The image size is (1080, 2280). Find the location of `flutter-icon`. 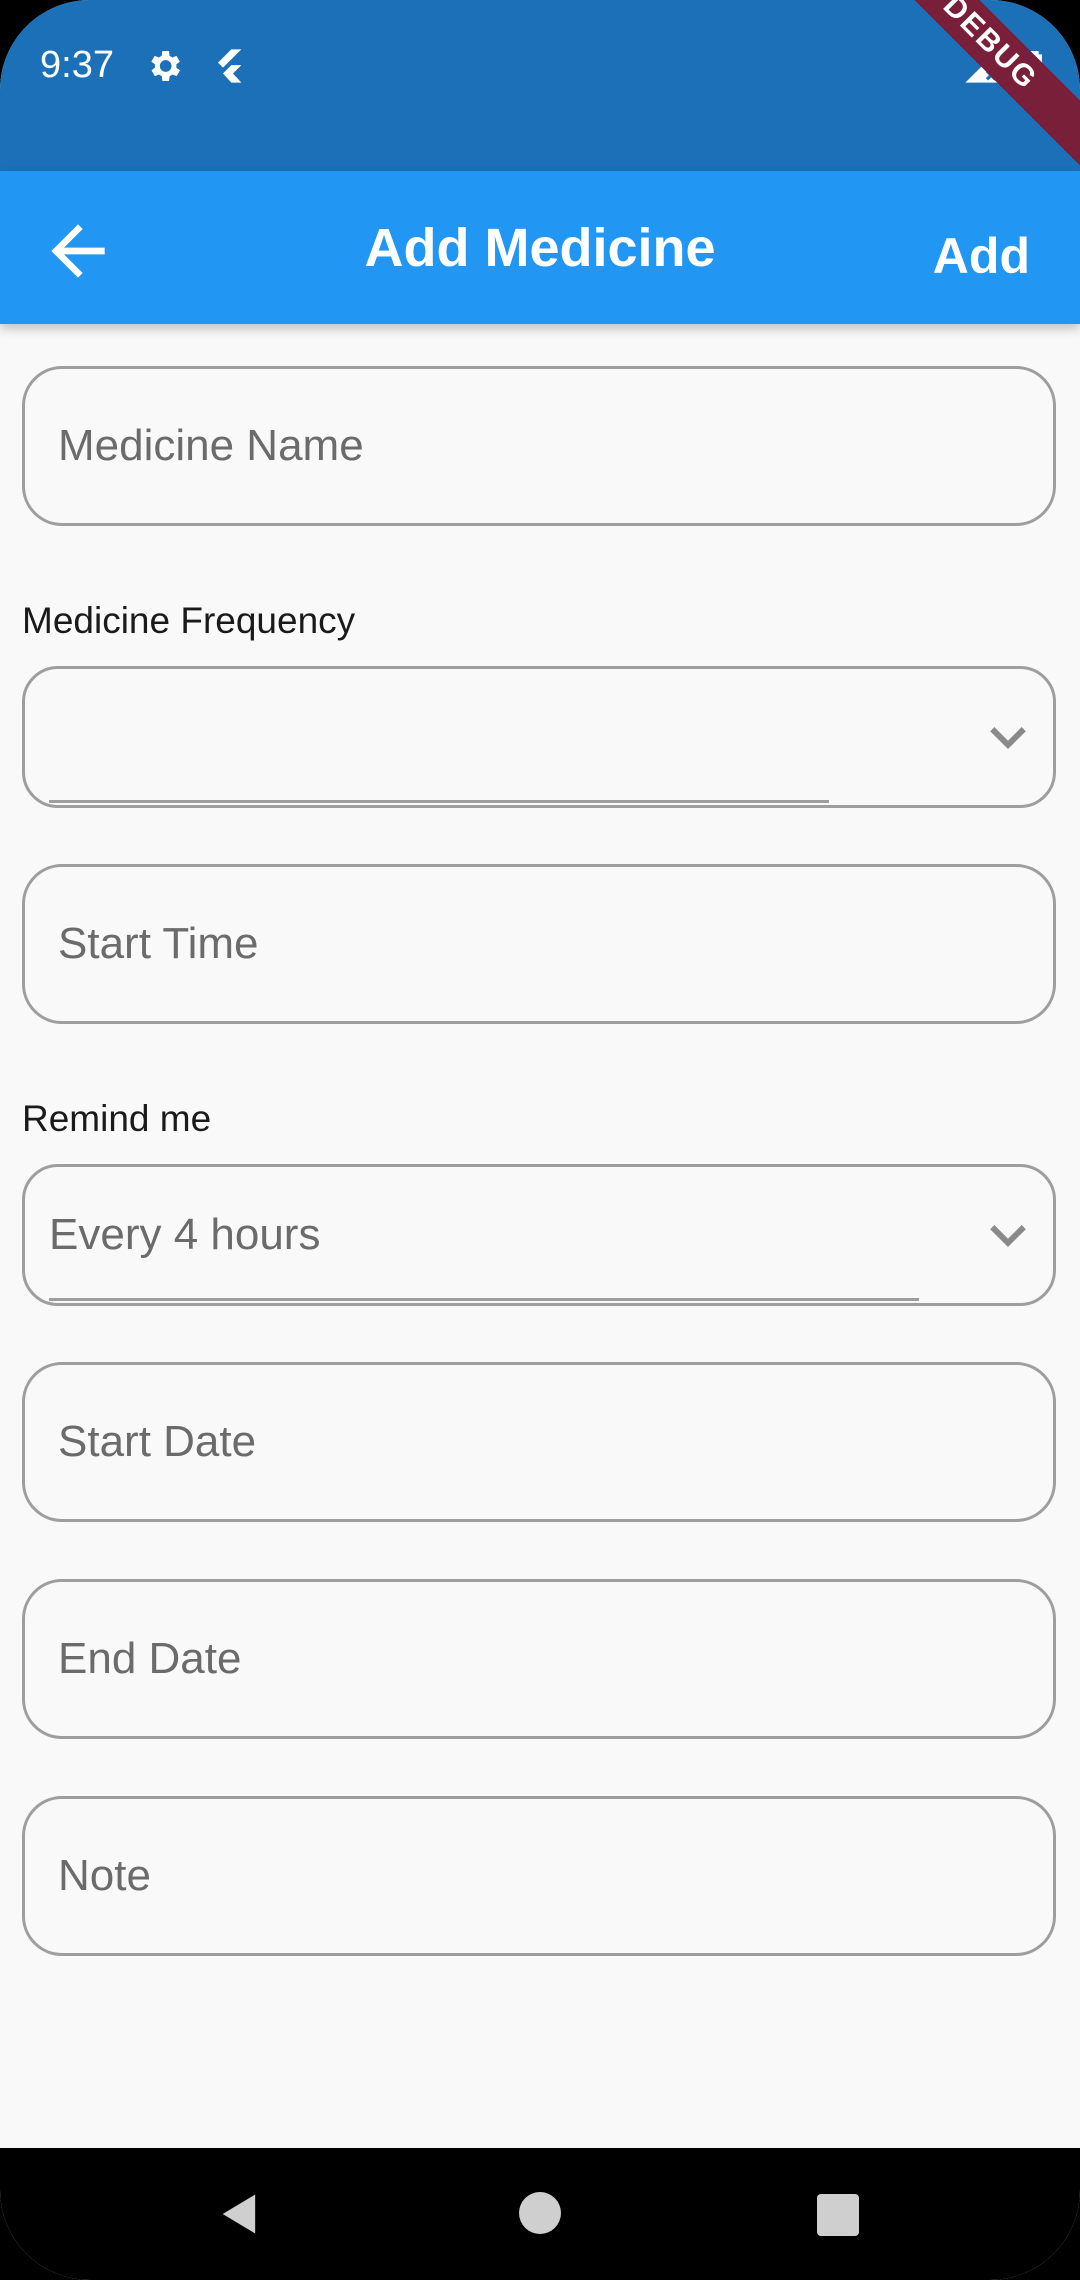

flutter-icon is located at coordinates (230, 66).